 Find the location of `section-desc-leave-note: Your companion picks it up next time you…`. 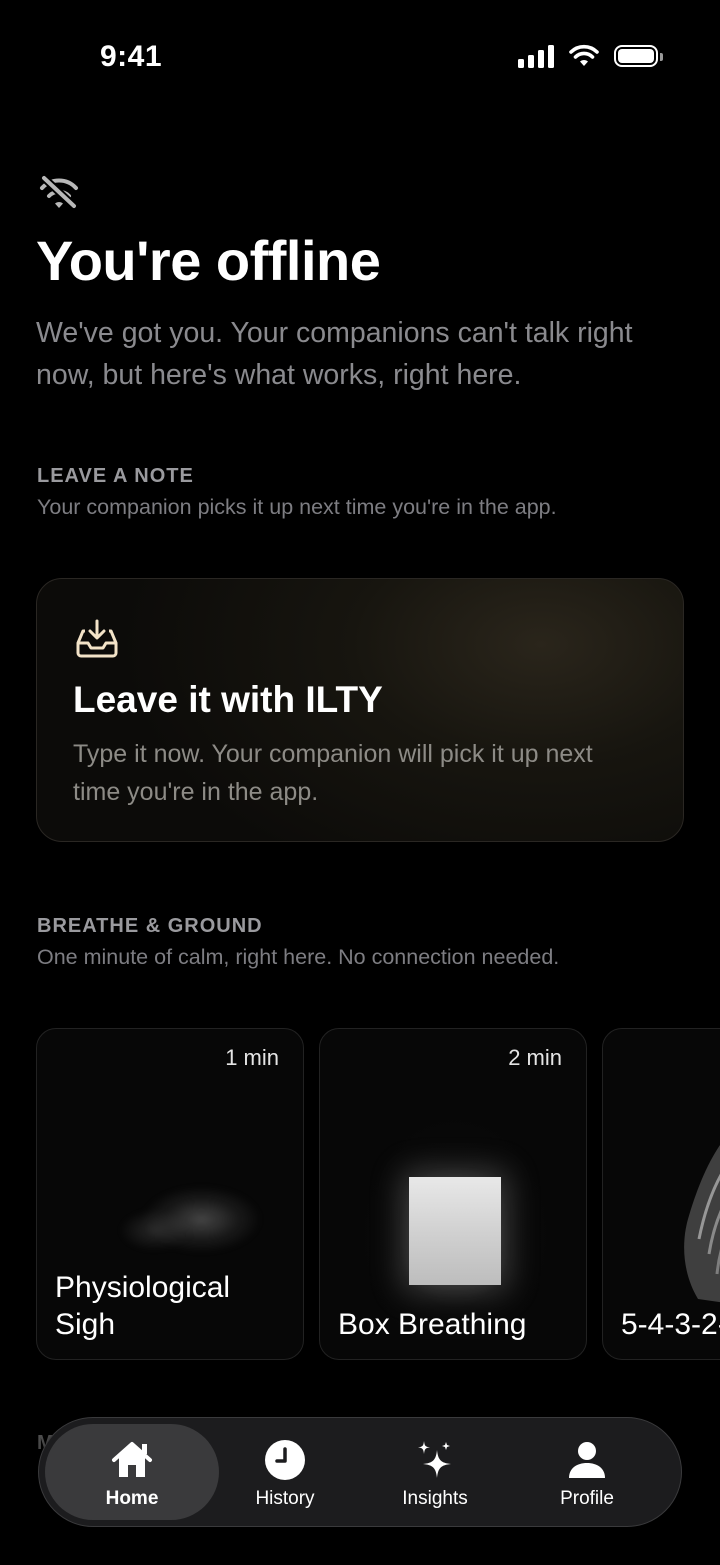

section-desc-leave-note: Your companion picks it up next time you… is located at coordinates (297, 507).